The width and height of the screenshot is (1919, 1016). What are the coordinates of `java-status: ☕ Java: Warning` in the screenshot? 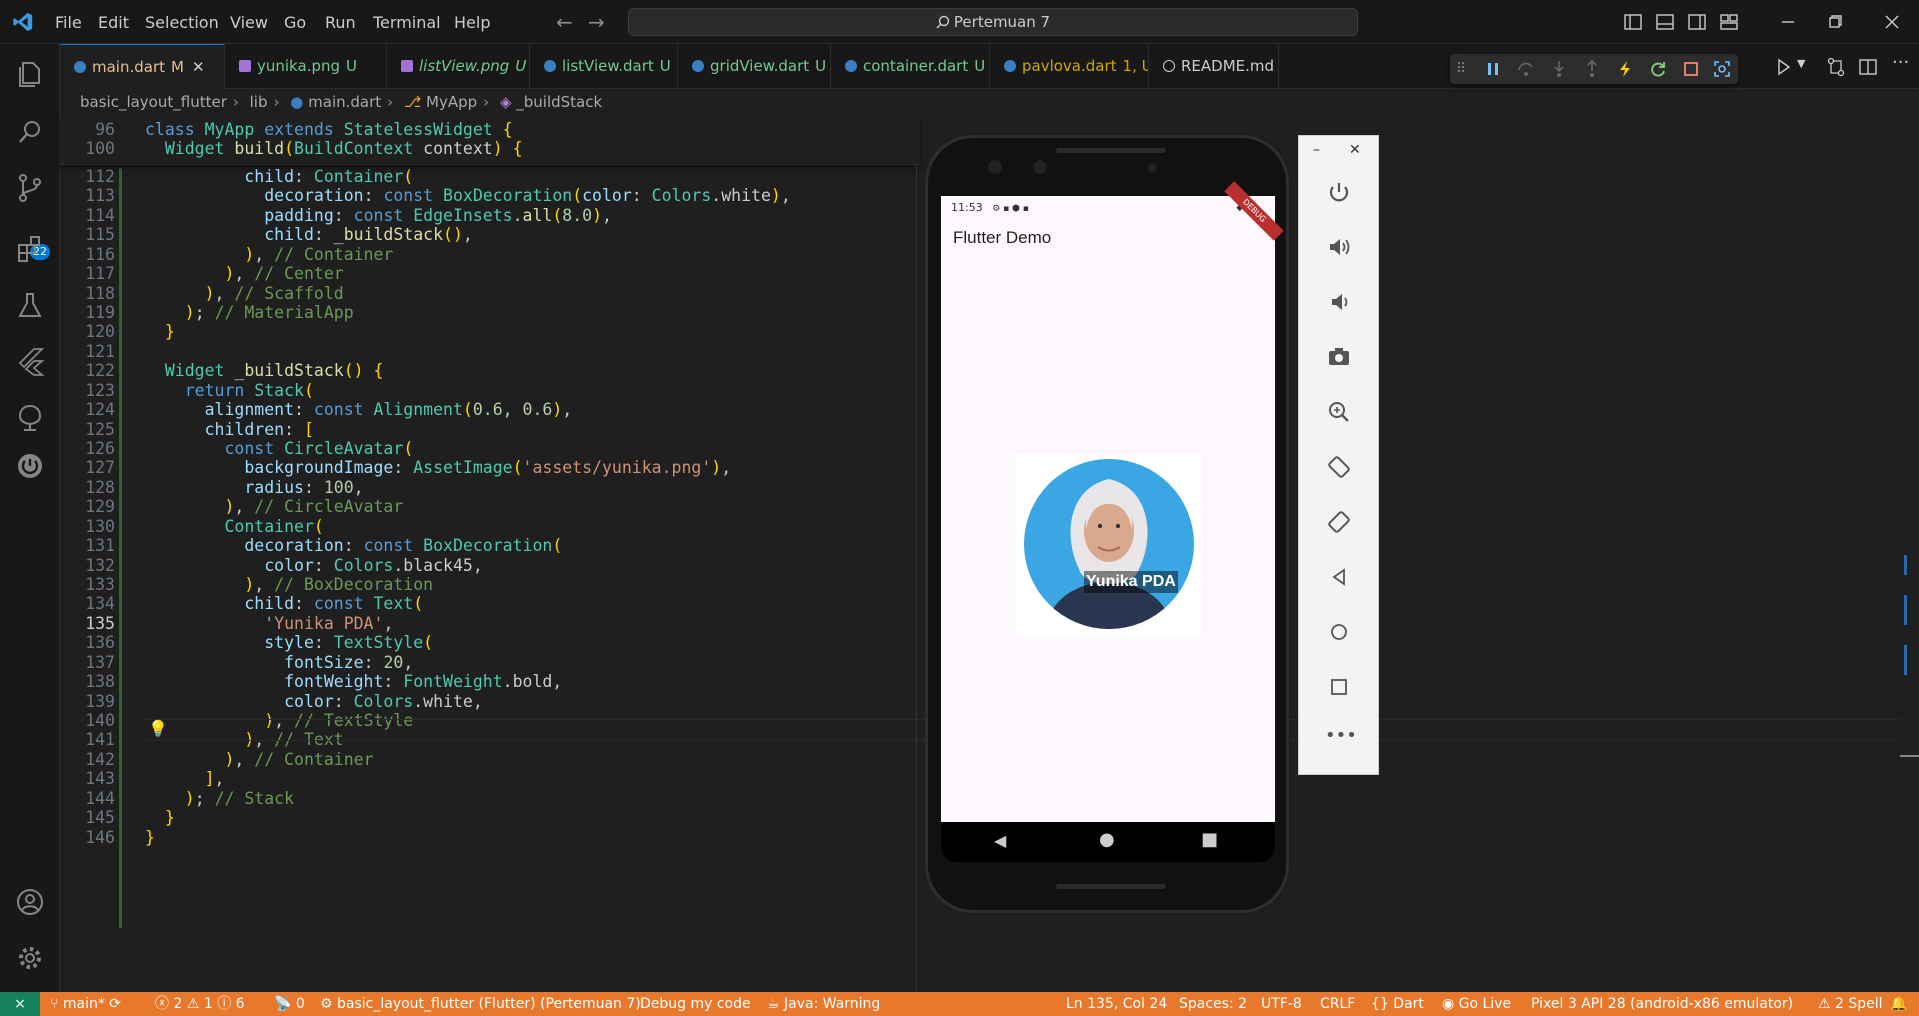 It's located at (823, 1004).